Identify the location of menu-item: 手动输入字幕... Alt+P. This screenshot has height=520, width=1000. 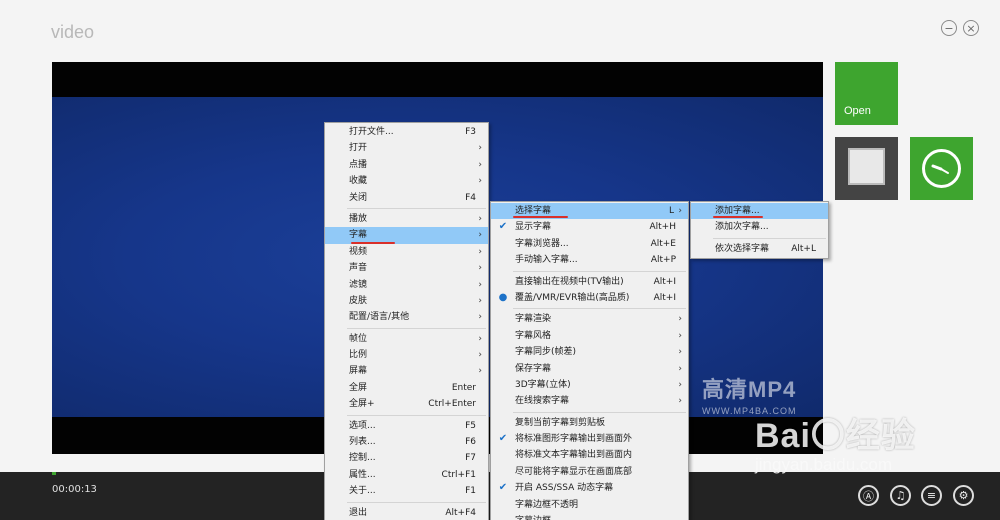
(589, 260).